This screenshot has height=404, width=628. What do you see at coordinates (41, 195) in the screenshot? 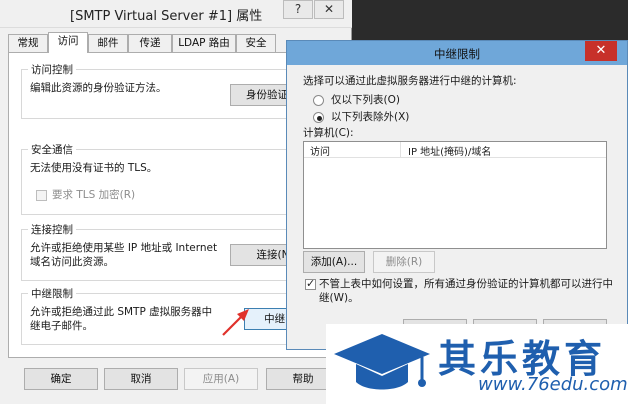
I see `require-tls-checkbox` at bounding box center [41, 195].